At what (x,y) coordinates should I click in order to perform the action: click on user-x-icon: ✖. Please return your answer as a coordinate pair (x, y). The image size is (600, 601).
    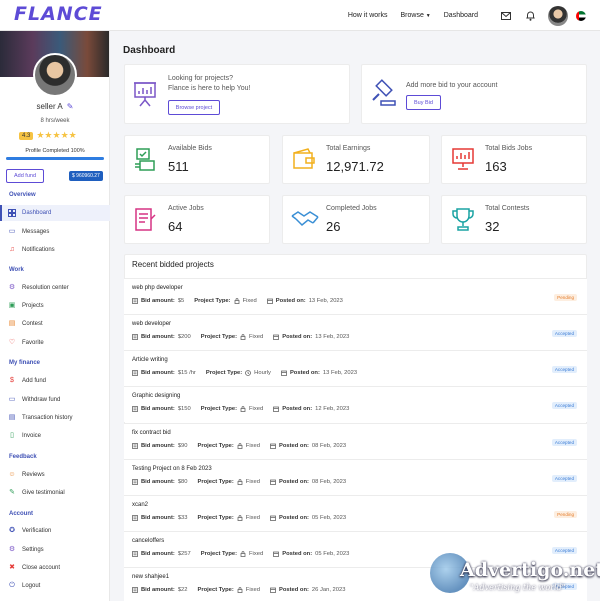
    Looking at the image, I should click on (12, 567).